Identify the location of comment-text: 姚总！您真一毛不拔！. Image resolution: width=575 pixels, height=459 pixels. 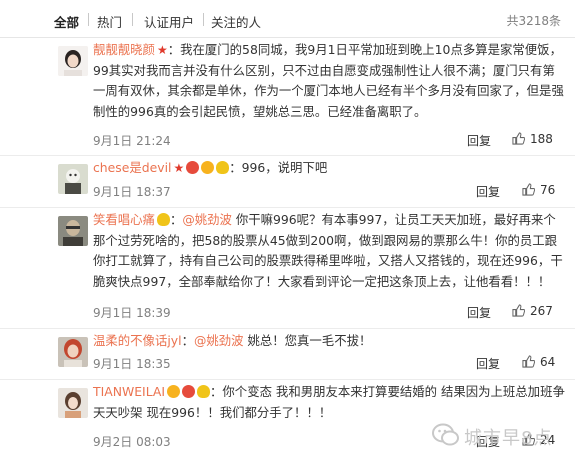
(309, 340).